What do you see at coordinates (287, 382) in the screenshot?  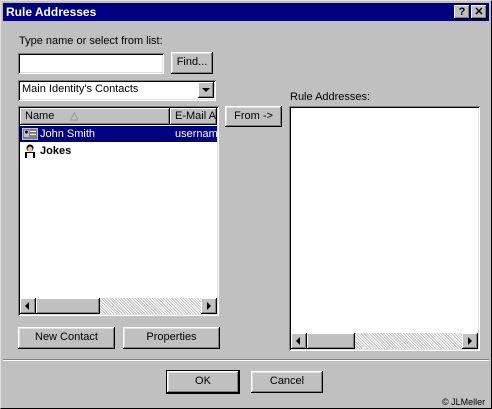 I see `cancel-button: Cancel` at bounding box center [287, 382].